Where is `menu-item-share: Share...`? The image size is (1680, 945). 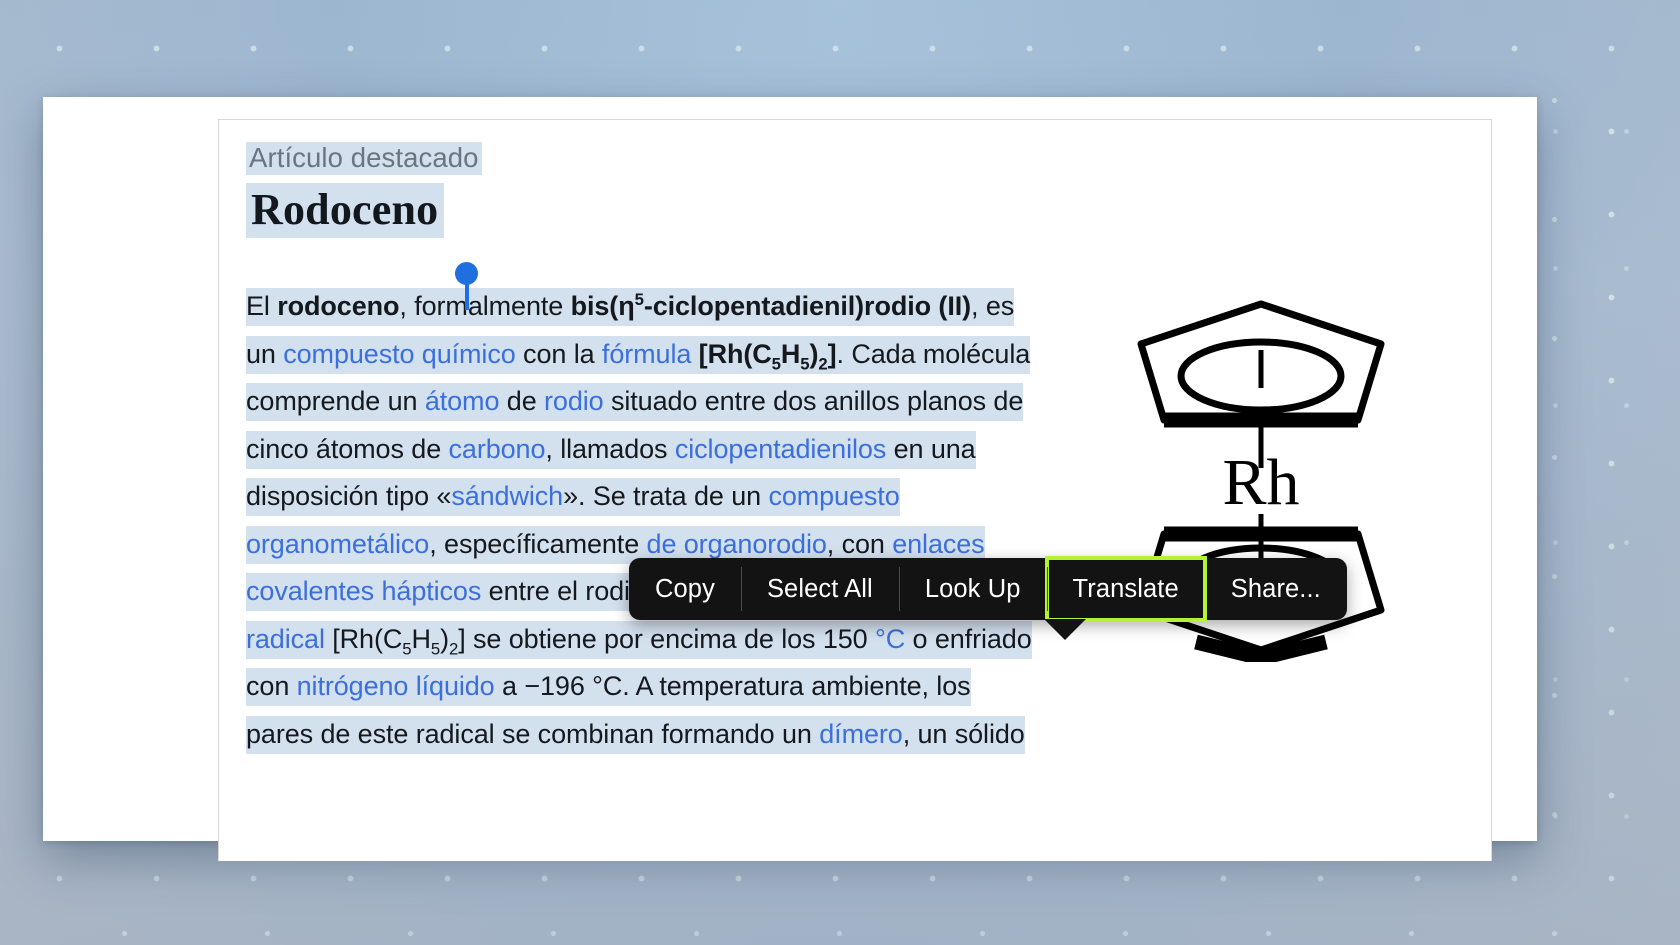
menu-item-share: Share... is located at coordinates (1276, 589).